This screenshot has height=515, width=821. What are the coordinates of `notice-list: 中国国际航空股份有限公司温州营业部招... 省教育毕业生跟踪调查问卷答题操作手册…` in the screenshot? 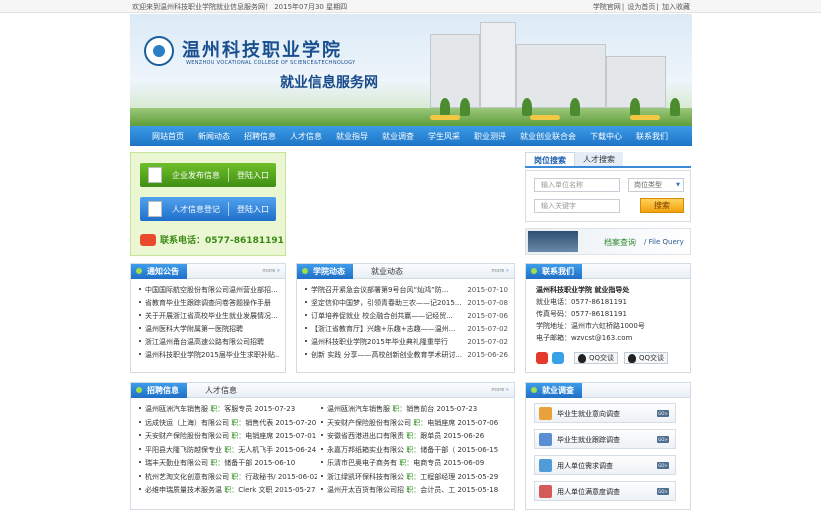 It's located at (209, 323).